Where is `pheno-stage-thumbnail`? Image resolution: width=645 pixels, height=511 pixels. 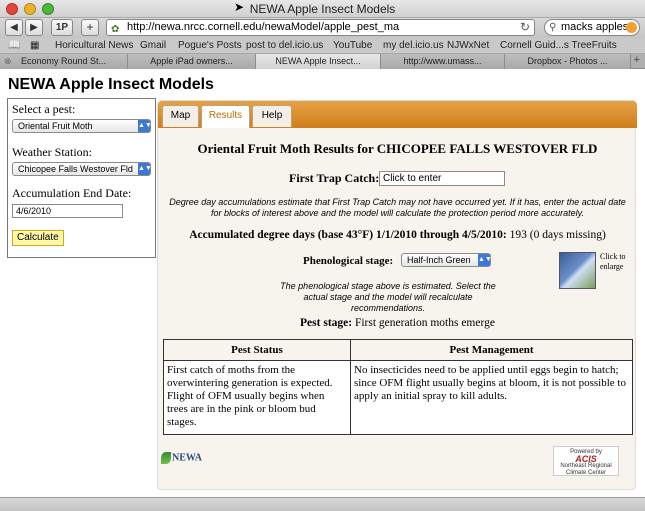
pheno-stage-thumbnail is located at coordinates (577, 270).